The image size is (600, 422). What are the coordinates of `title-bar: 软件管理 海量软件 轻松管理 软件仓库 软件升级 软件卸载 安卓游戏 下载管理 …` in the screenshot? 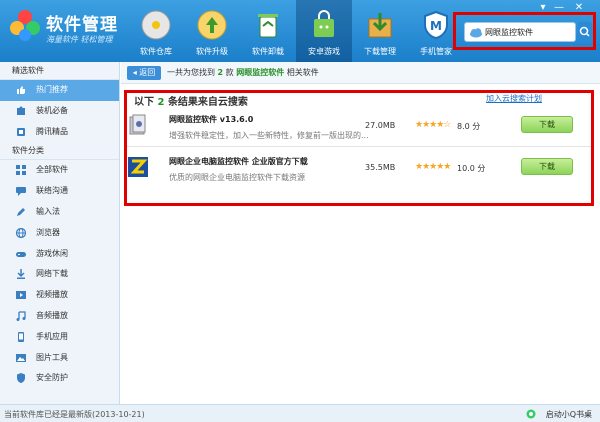 It's located at (300, 31).